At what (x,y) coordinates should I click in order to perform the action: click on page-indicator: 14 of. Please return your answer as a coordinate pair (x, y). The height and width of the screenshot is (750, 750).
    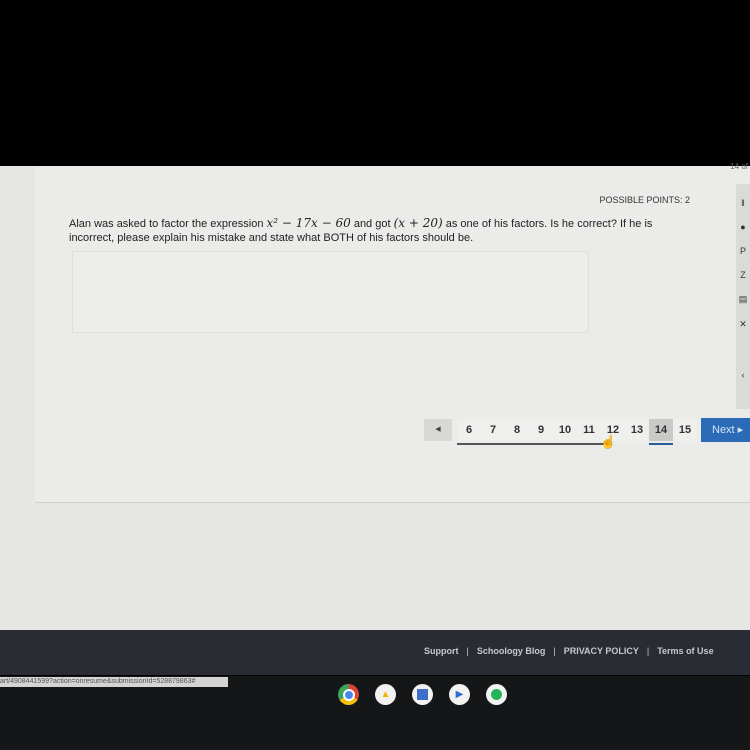
    Looking at the image, I should click on (739, 166).